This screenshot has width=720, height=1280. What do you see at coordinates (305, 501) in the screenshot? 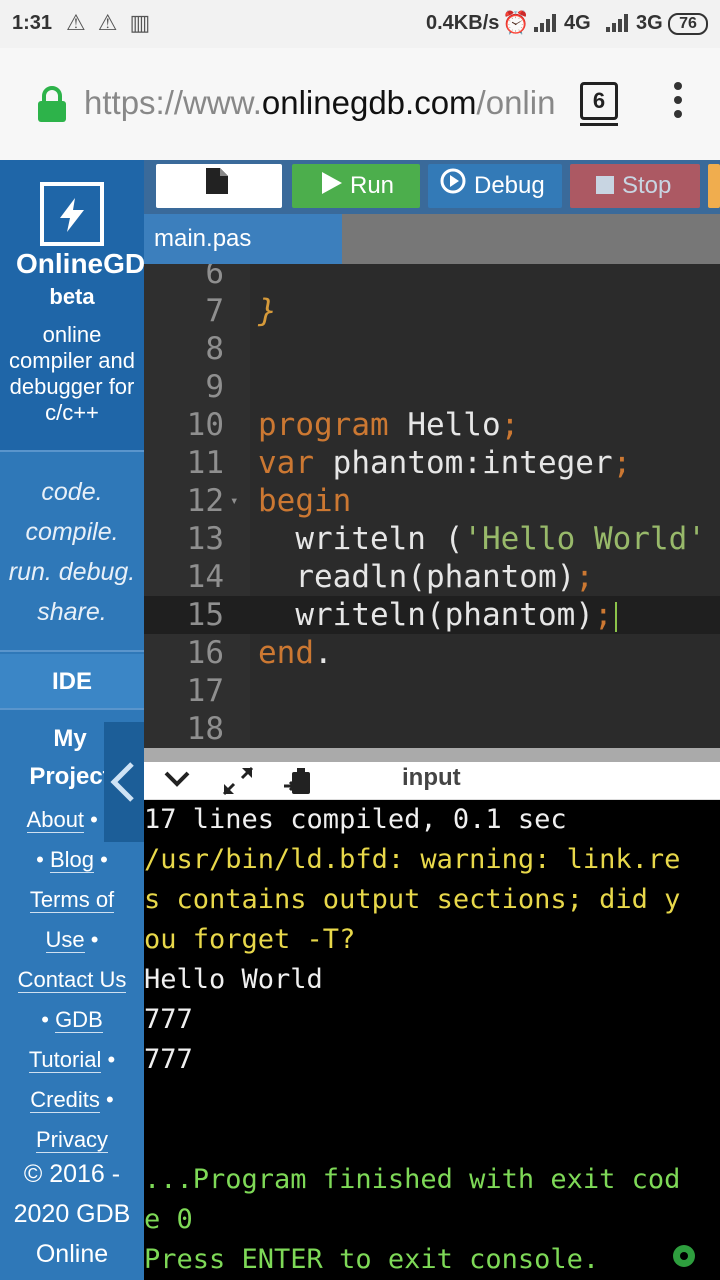
I see `code-text: begin` at bounding box center [305, 501].